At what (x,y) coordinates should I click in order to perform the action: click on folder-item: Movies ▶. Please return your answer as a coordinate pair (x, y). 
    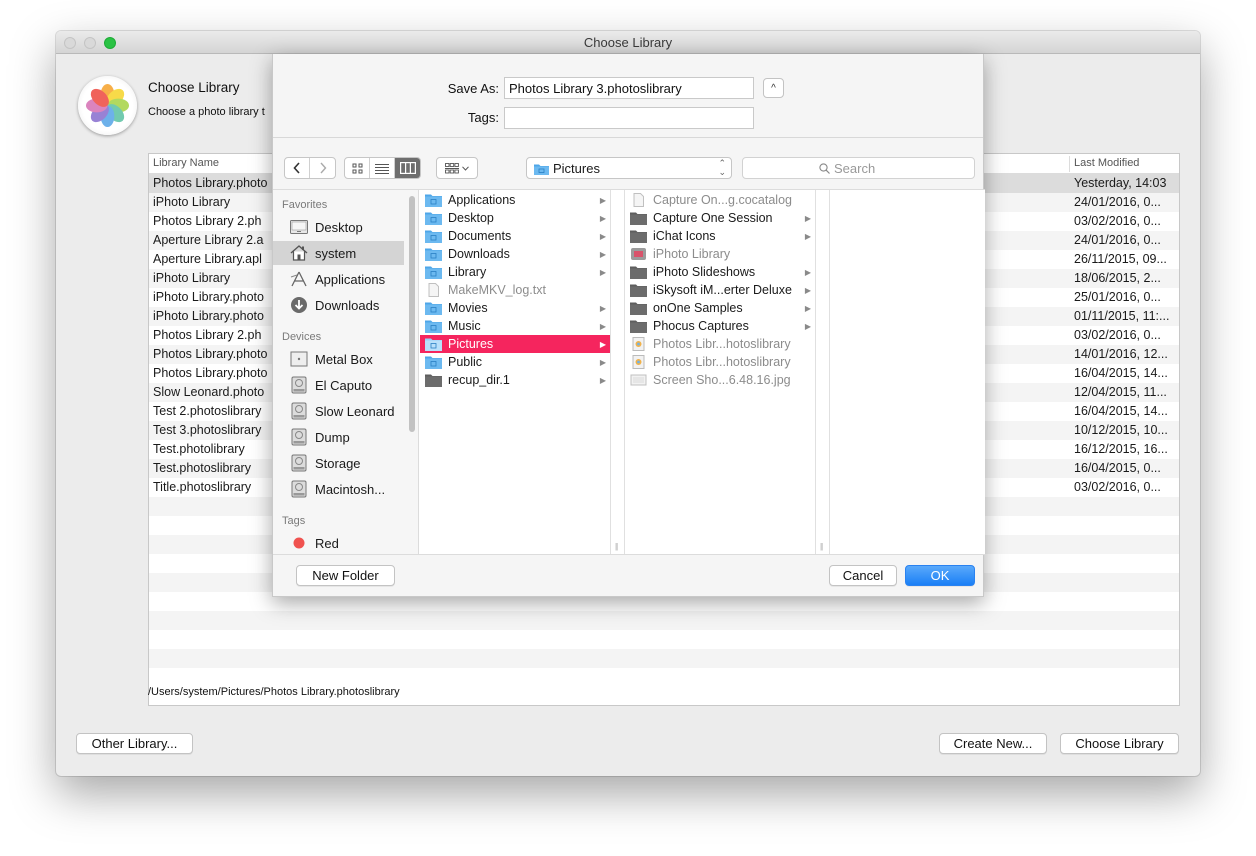
    Looking at the image, I should click on (515, 308).